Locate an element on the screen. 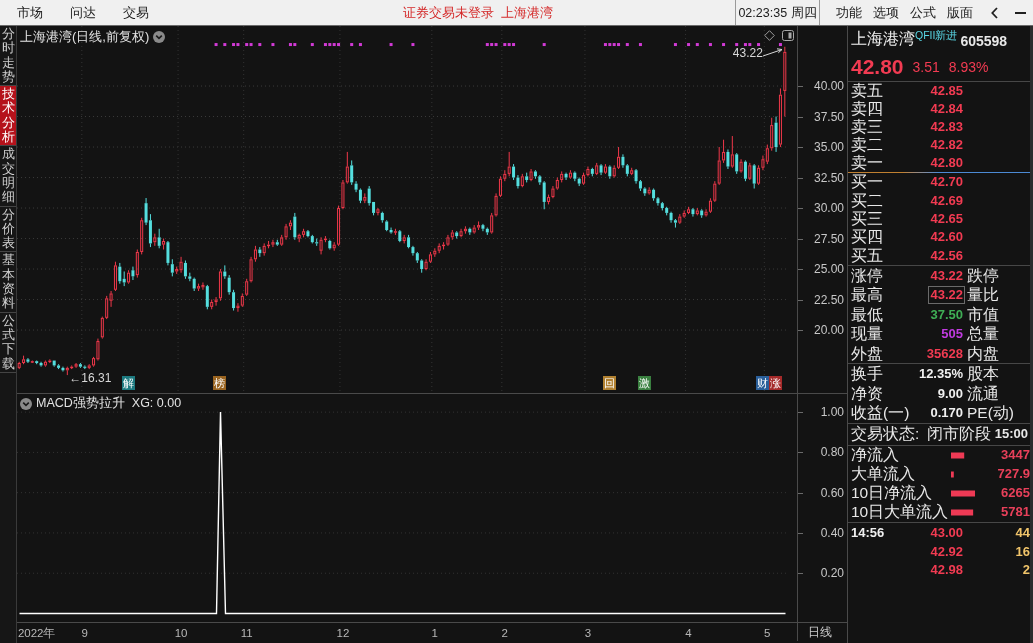 The height and width of the screenshot is (643, 1033). period-label: 日线 is located at coordinates (820, 632).